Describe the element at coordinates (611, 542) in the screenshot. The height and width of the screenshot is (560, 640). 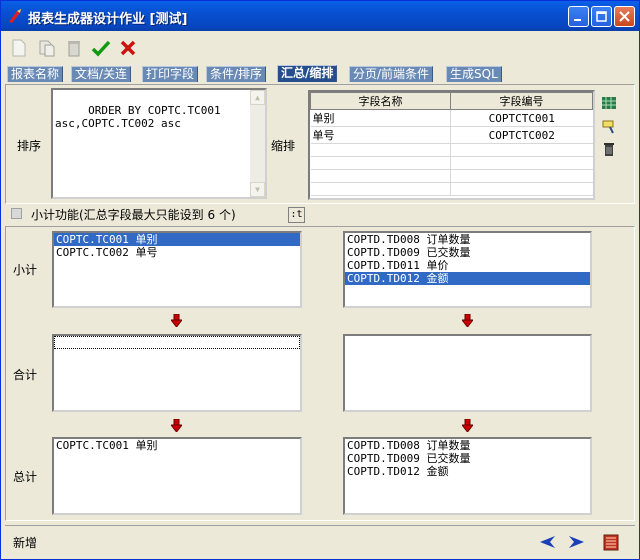
I see `exit-door-icon` at that location.